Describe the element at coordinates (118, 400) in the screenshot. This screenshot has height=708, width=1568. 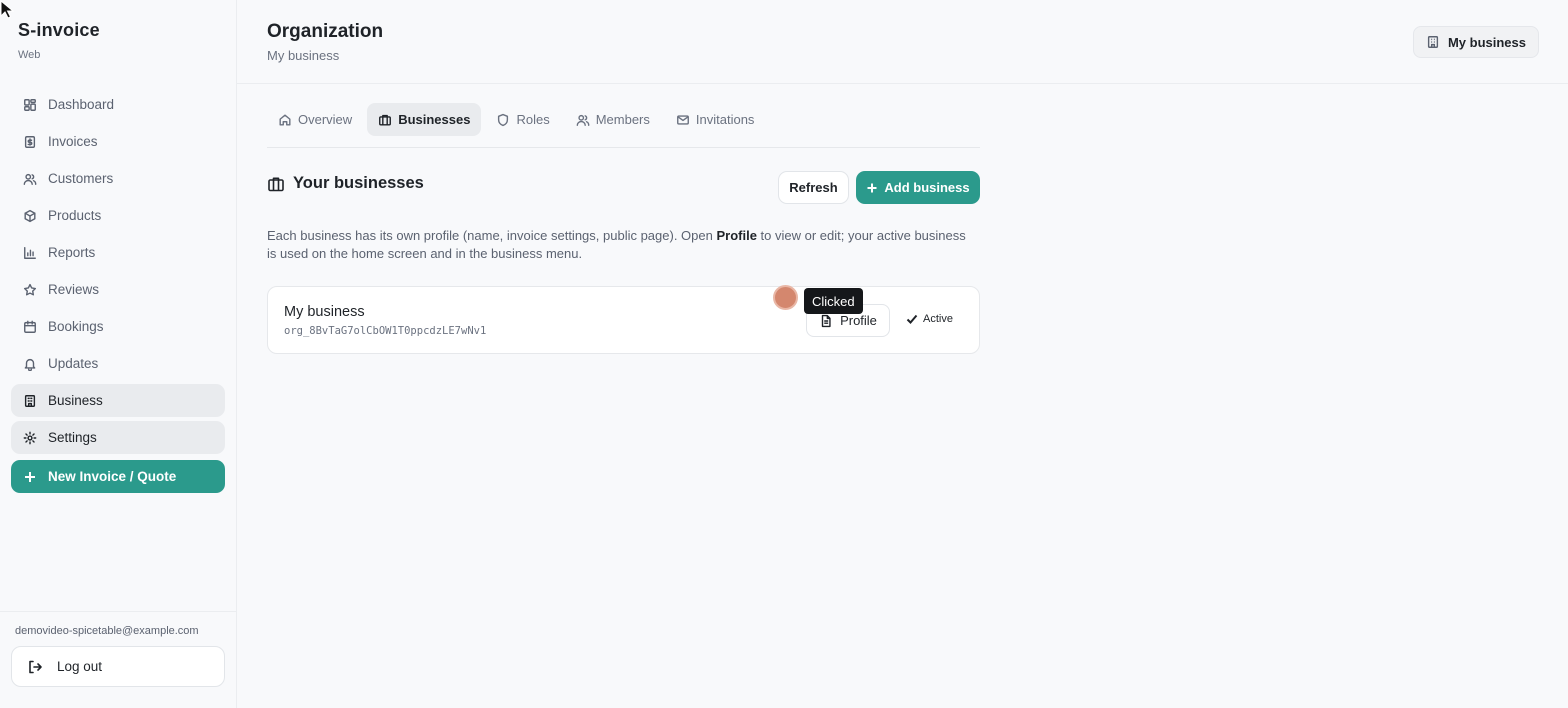
I see `sidebar-item-business: Business` at that location.